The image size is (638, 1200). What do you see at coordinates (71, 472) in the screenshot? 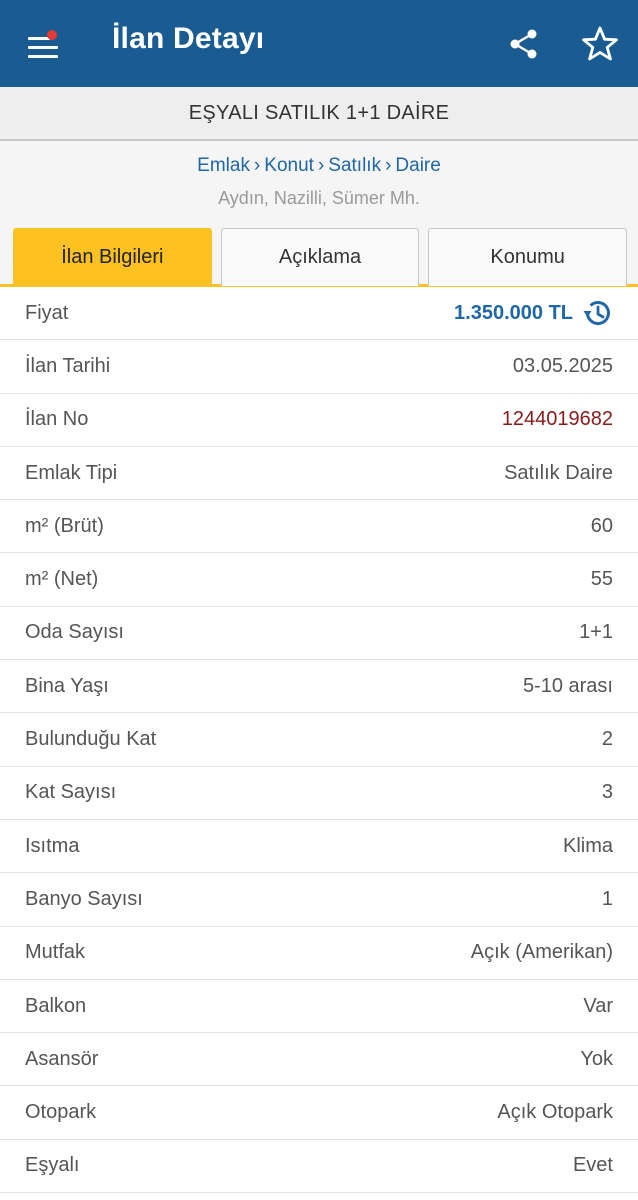
I see `detail-label: Emlak Tipi` at bounding box center [71, 472].